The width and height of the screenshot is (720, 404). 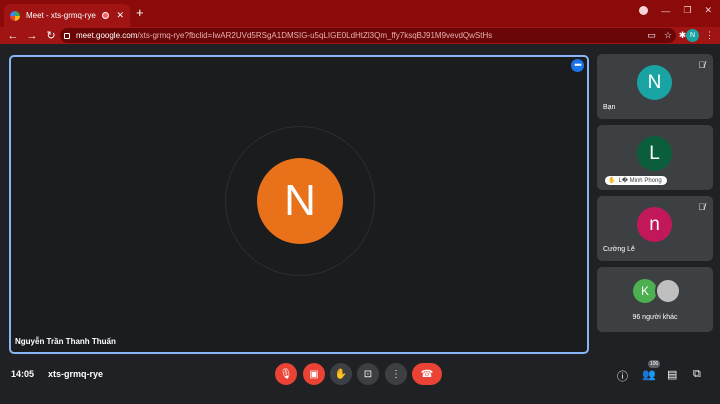 I want to click on chat-icon: ▤, so click(x=672, y=374).